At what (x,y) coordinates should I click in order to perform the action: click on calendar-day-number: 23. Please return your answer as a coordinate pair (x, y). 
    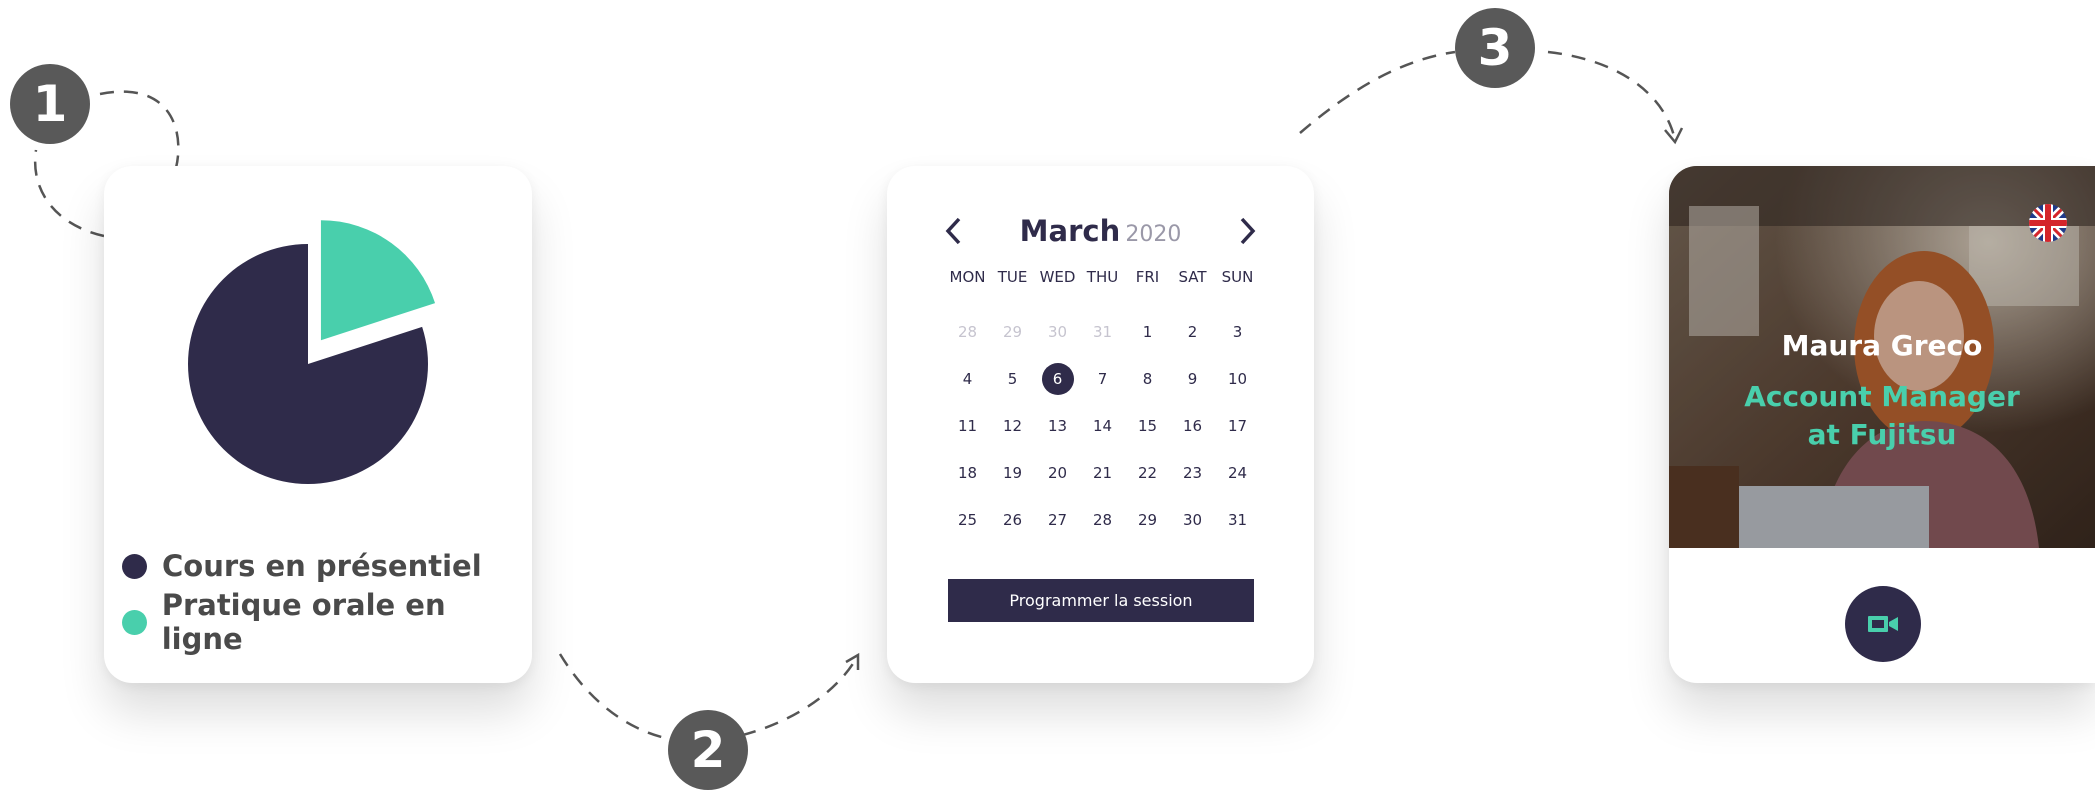
    Looking at the image, I should click on (1192, 472).